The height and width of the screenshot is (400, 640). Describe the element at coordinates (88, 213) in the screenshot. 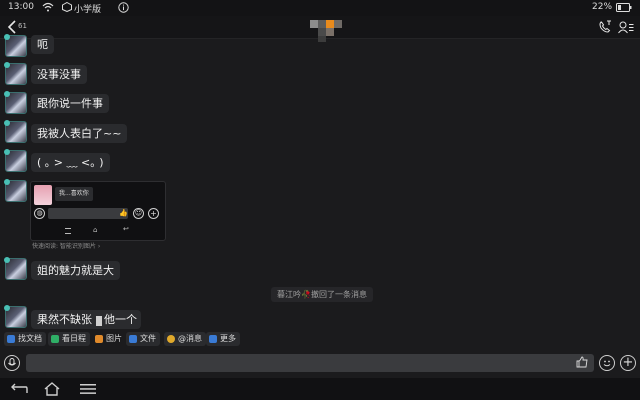

I see `mini-input-field` at that location.